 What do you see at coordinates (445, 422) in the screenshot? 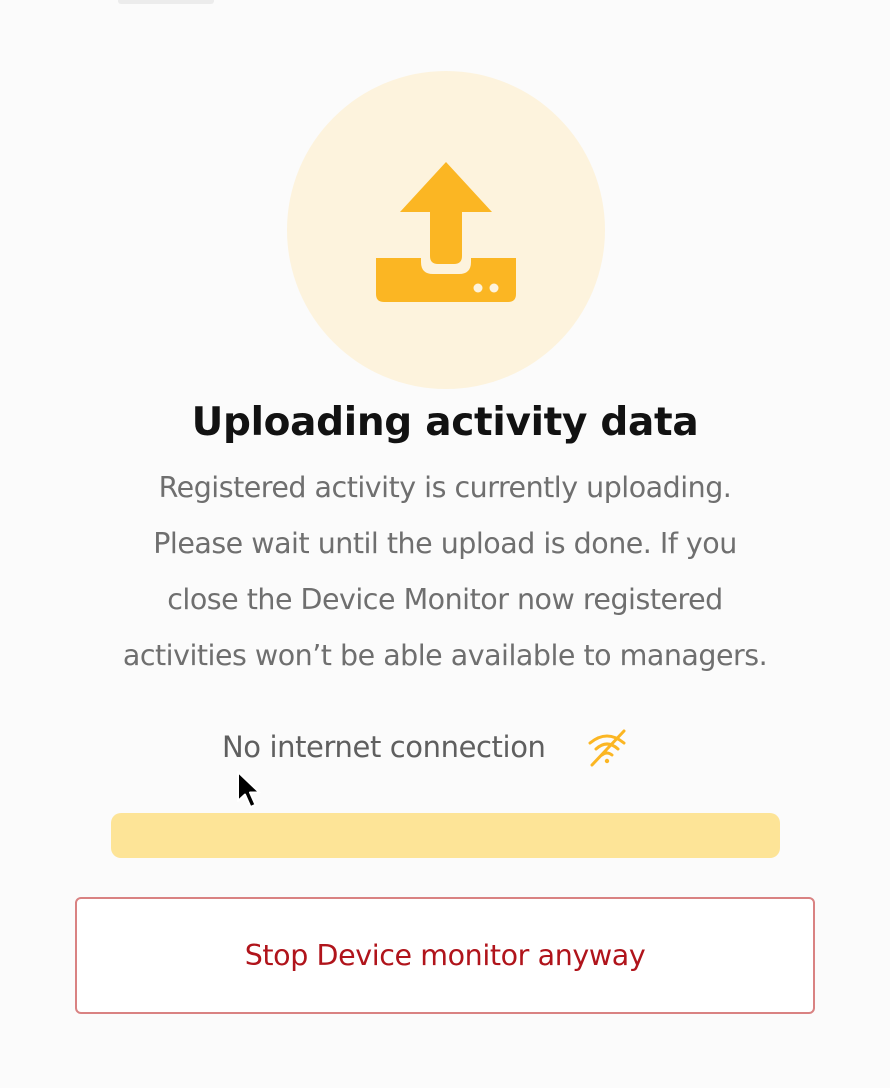
I see `dialog-title: Uploading activity data` at bounding box center [445, 422].